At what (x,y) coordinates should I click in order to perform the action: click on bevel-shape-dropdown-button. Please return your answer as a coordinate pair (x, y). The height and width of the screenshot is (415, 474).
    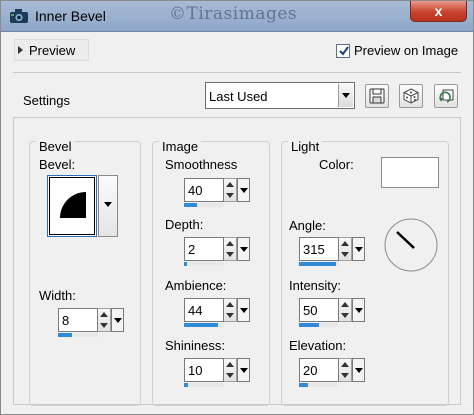
    Looking at the image, I should click on (108, 206).